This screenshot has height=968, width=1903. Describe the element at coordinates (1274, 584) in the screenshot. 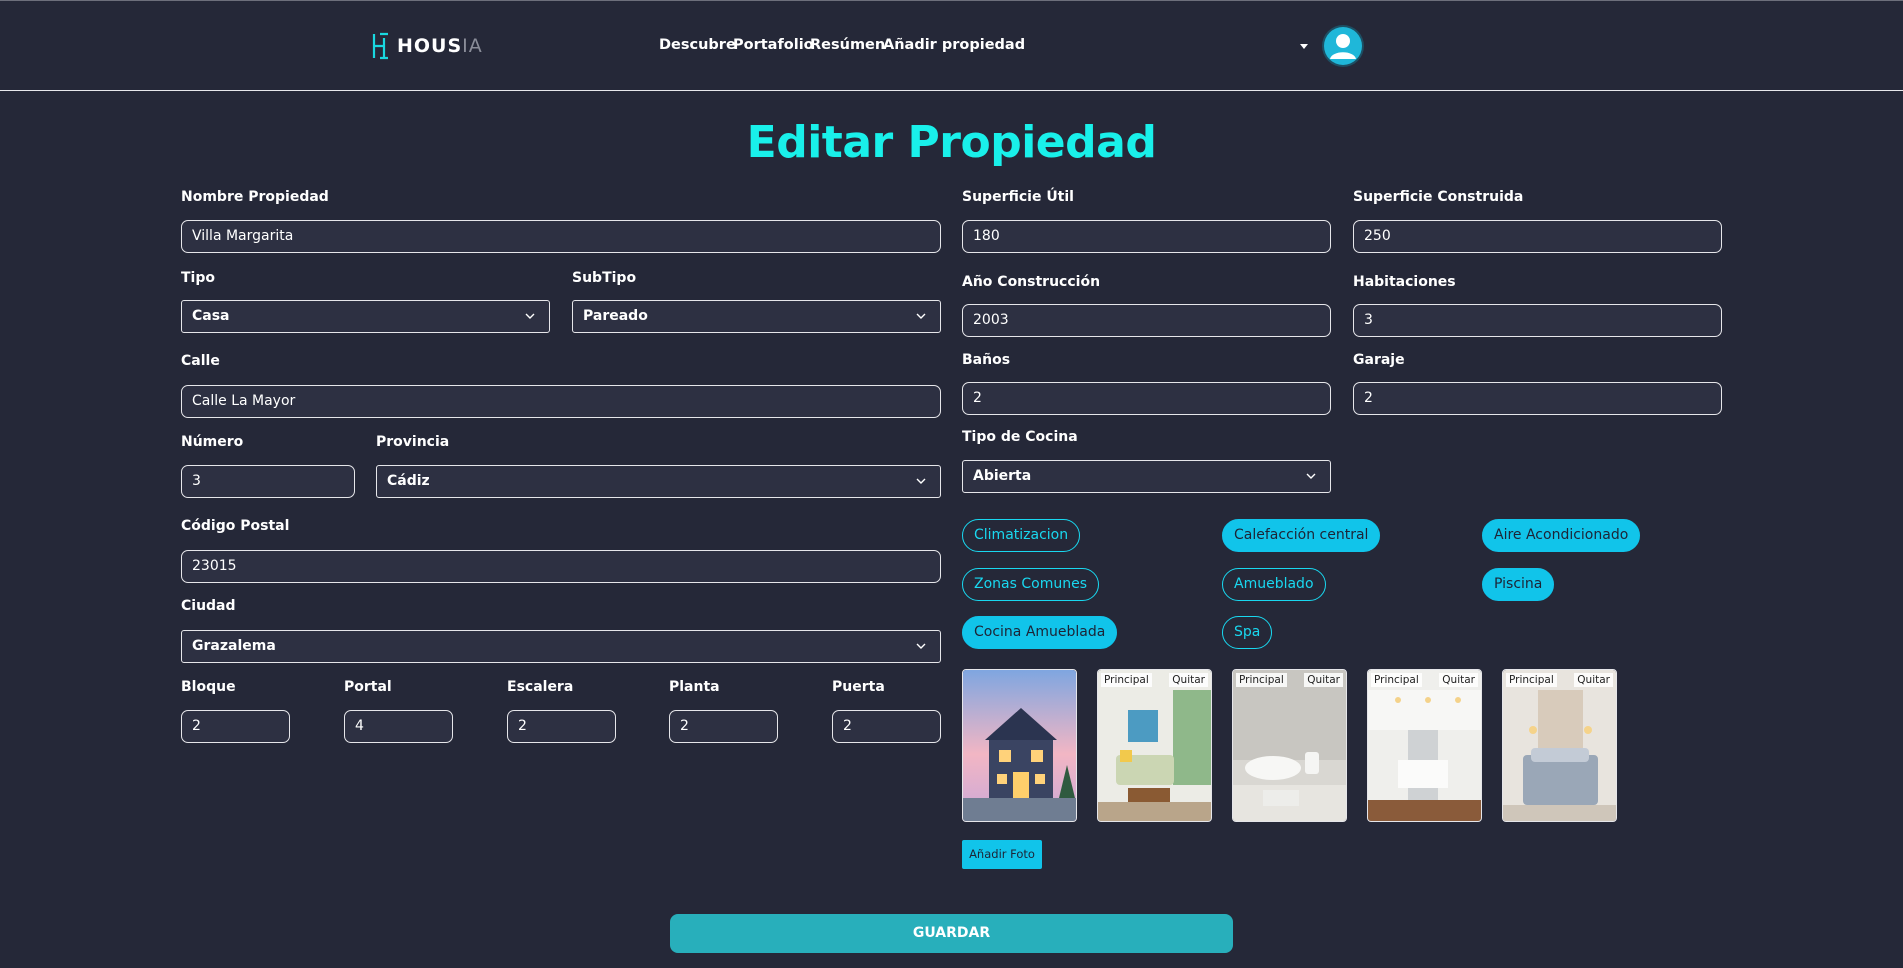

I see `feature-chip-amueblado: Amueblado` at that location.